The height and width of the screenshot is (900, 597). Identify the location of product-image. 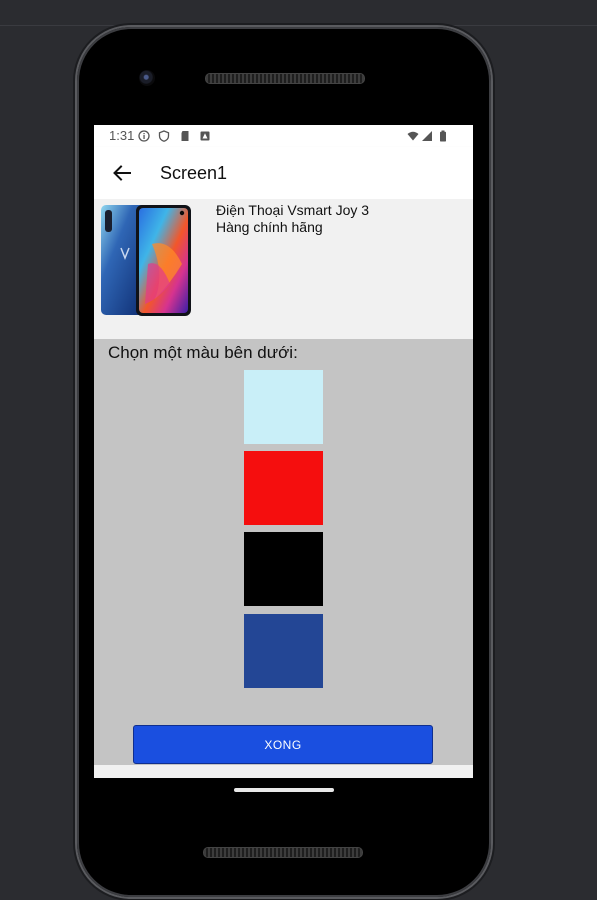
(146, 260).